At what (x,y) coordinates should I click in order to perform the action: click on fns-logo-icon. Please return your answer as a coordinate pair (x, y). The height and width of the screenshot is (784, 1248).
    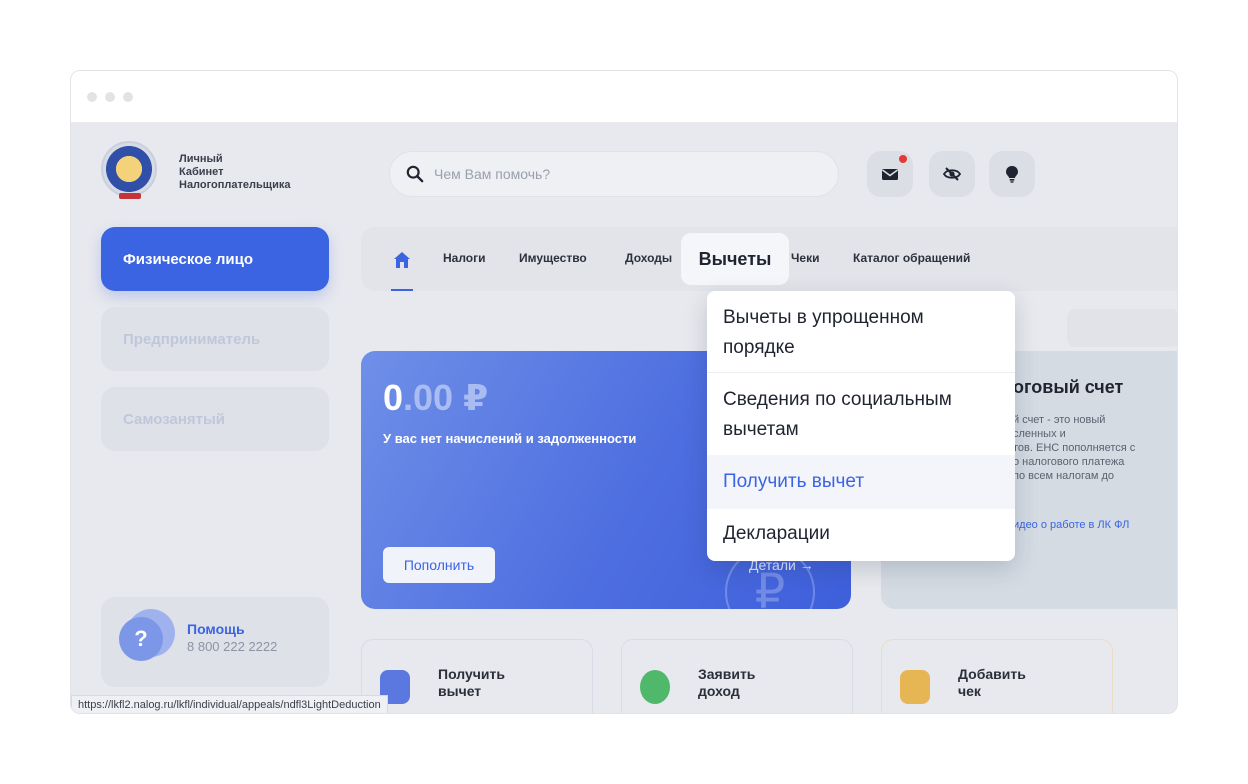
    Looking at the image, I should click on (129, 169).